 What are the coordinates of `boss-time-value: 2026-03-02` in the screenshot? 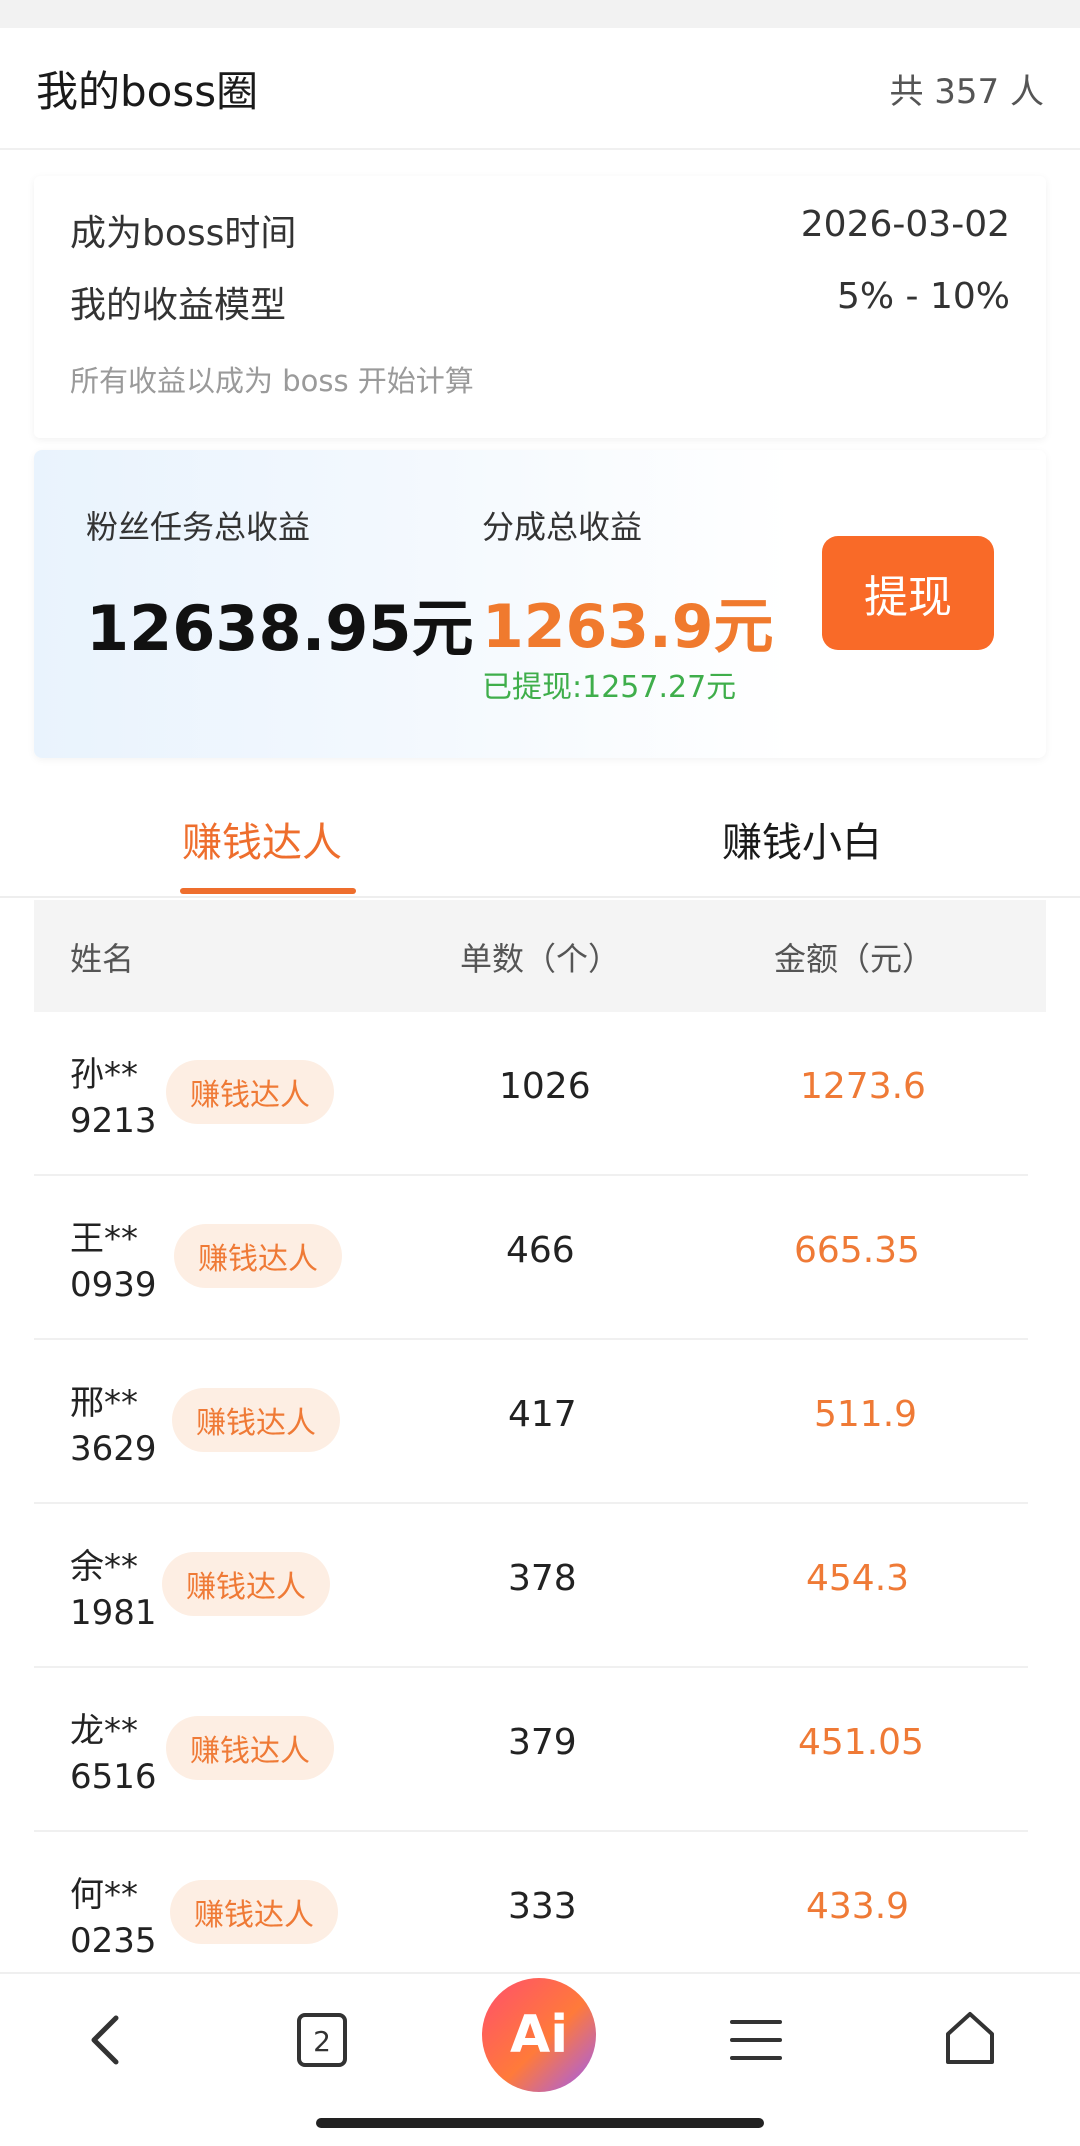 It's located at (905, 224).